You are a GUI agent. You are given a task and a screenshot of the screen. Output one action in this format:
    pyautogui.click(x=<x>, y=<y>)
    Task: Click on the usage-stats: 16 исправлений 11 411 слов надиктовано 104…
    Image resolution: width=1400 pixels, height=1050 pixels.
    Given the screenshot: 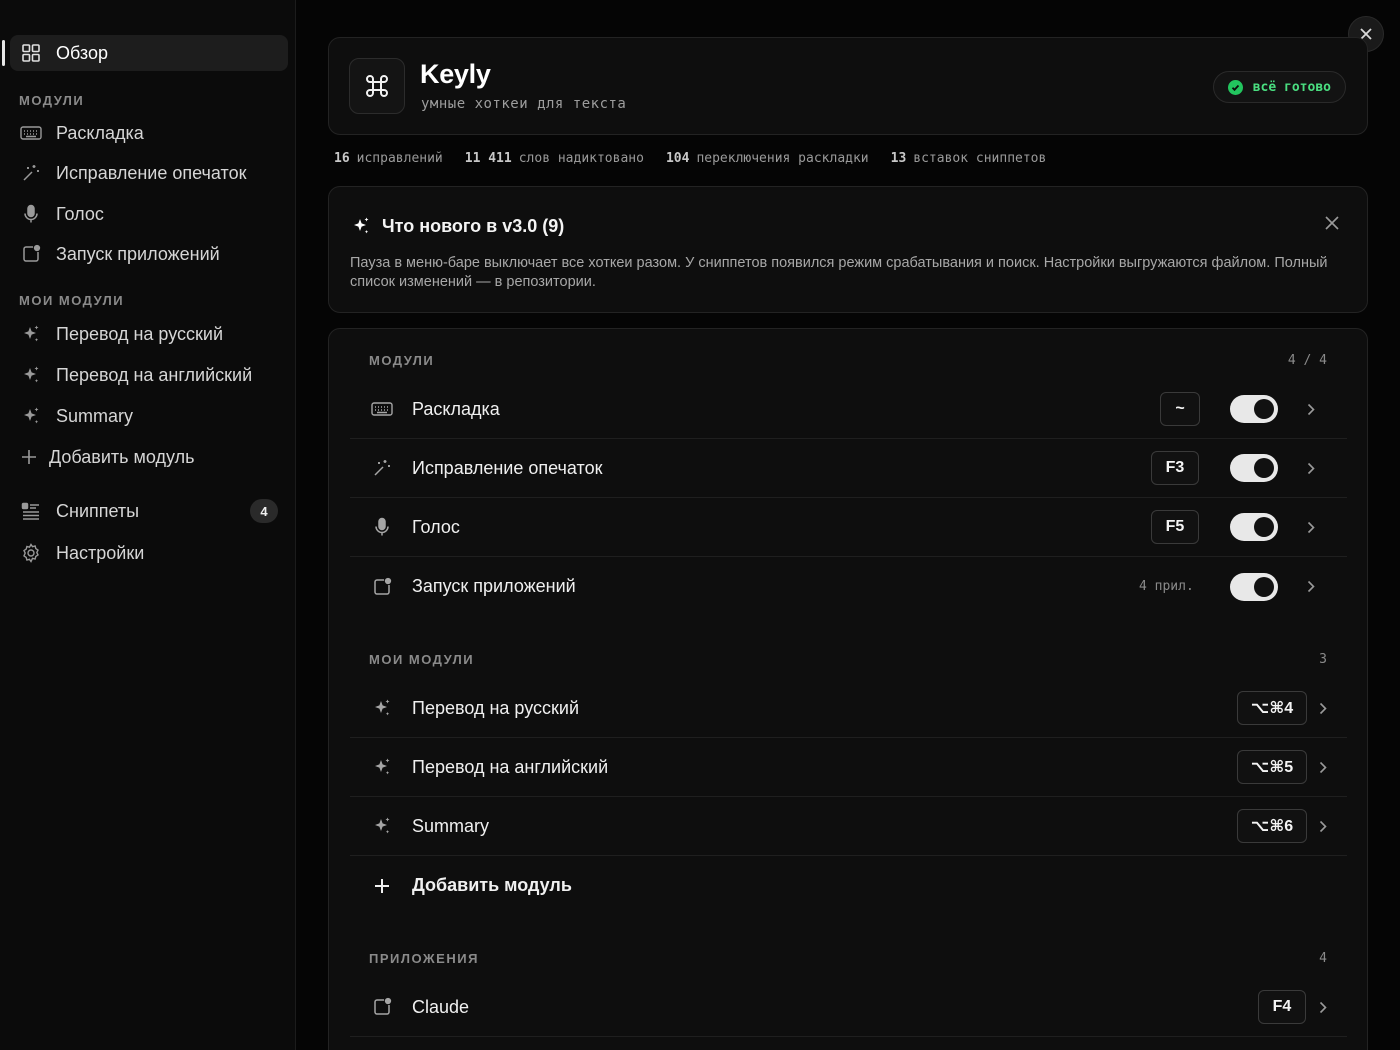 What is the action you would take?
    pyautogui.click(x=701, y=158)
    